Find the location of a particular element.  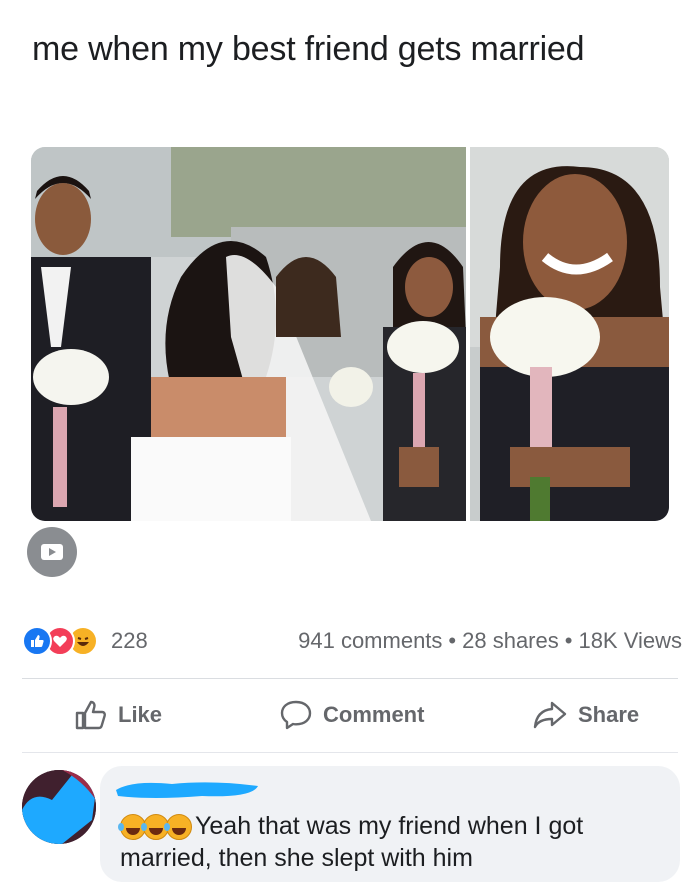

post-text: me when my best friend gets married is located at coordinates (308, 49).